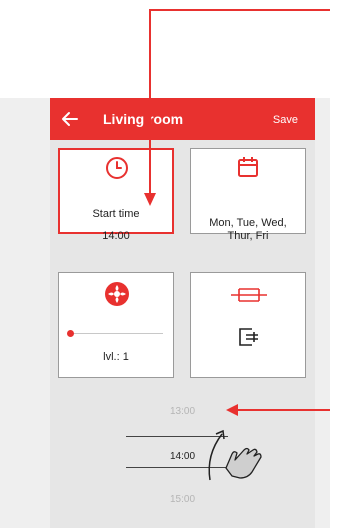  I want to click on start-time-card: Start time 14:00, so click(116, 195).